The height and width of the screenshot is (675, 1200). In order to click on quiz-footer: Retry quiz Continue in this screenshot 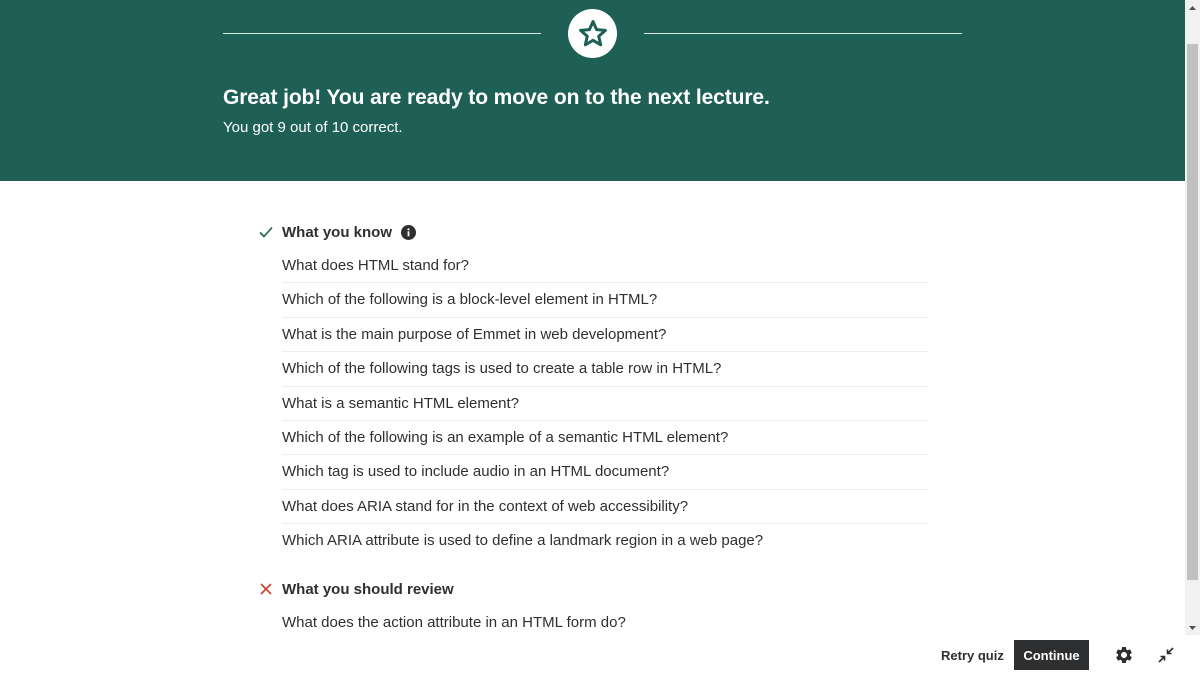, I will do `click(600, 655)`.